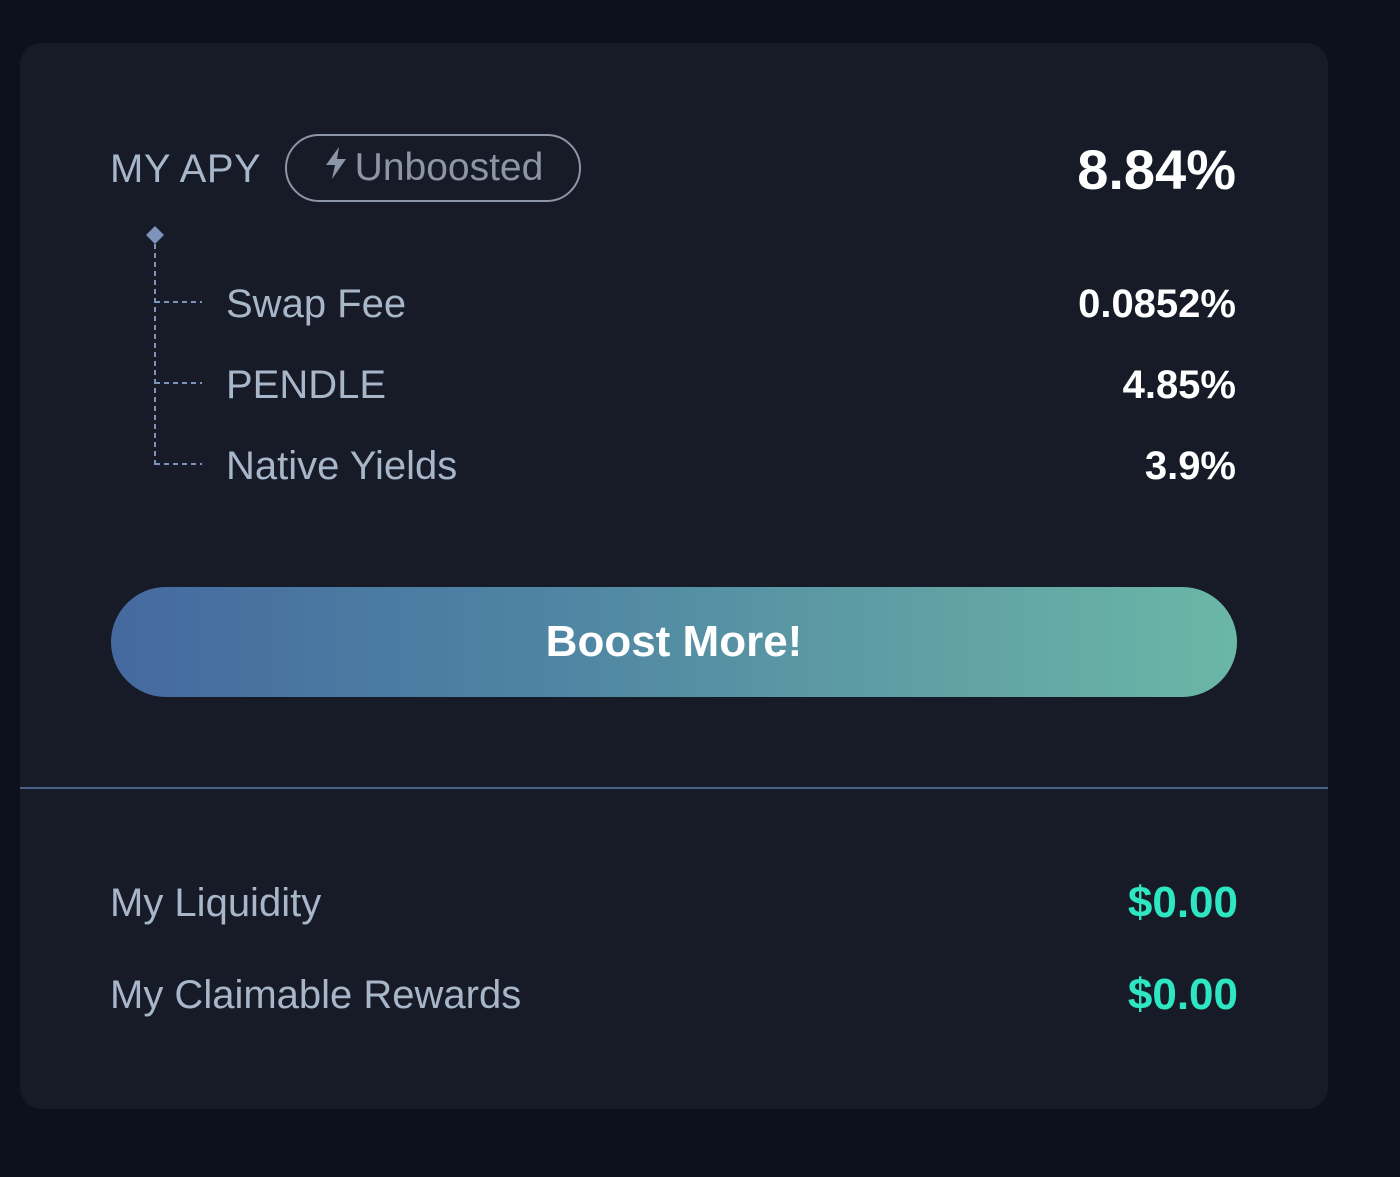 This screenshot has width=1400, height=1177. I want to click on pendle-label: PENDLE, so click(306, 385).